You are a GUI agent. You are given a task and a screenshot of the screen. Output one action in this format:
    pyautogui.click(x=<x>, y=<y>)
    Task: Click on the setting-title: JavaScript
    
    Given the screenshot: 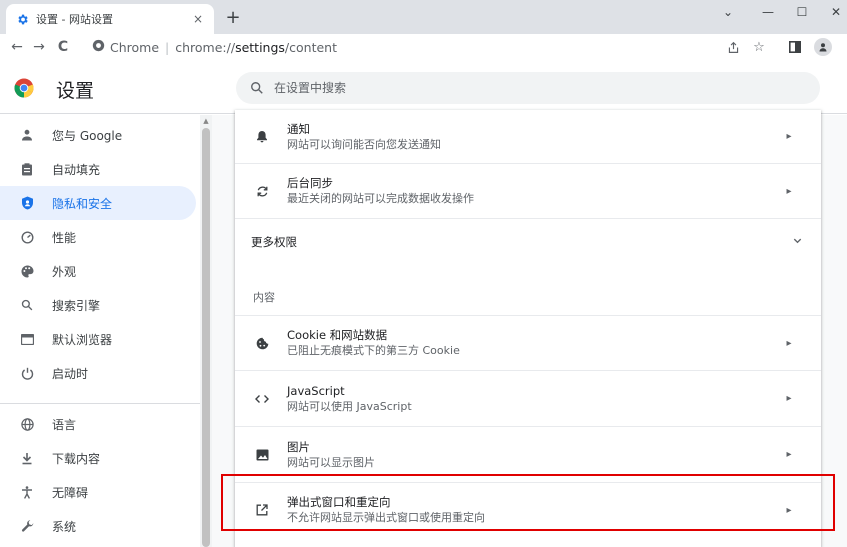 What is the action you would take?
    pyautogui.click(x=316, y=390)
    